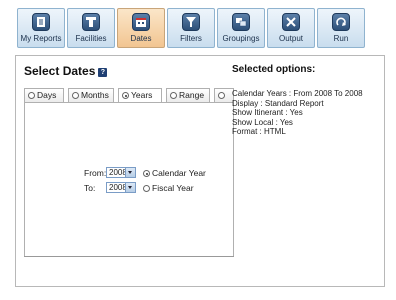  I want to click on from-year-select: 2008, so click(121, 172).